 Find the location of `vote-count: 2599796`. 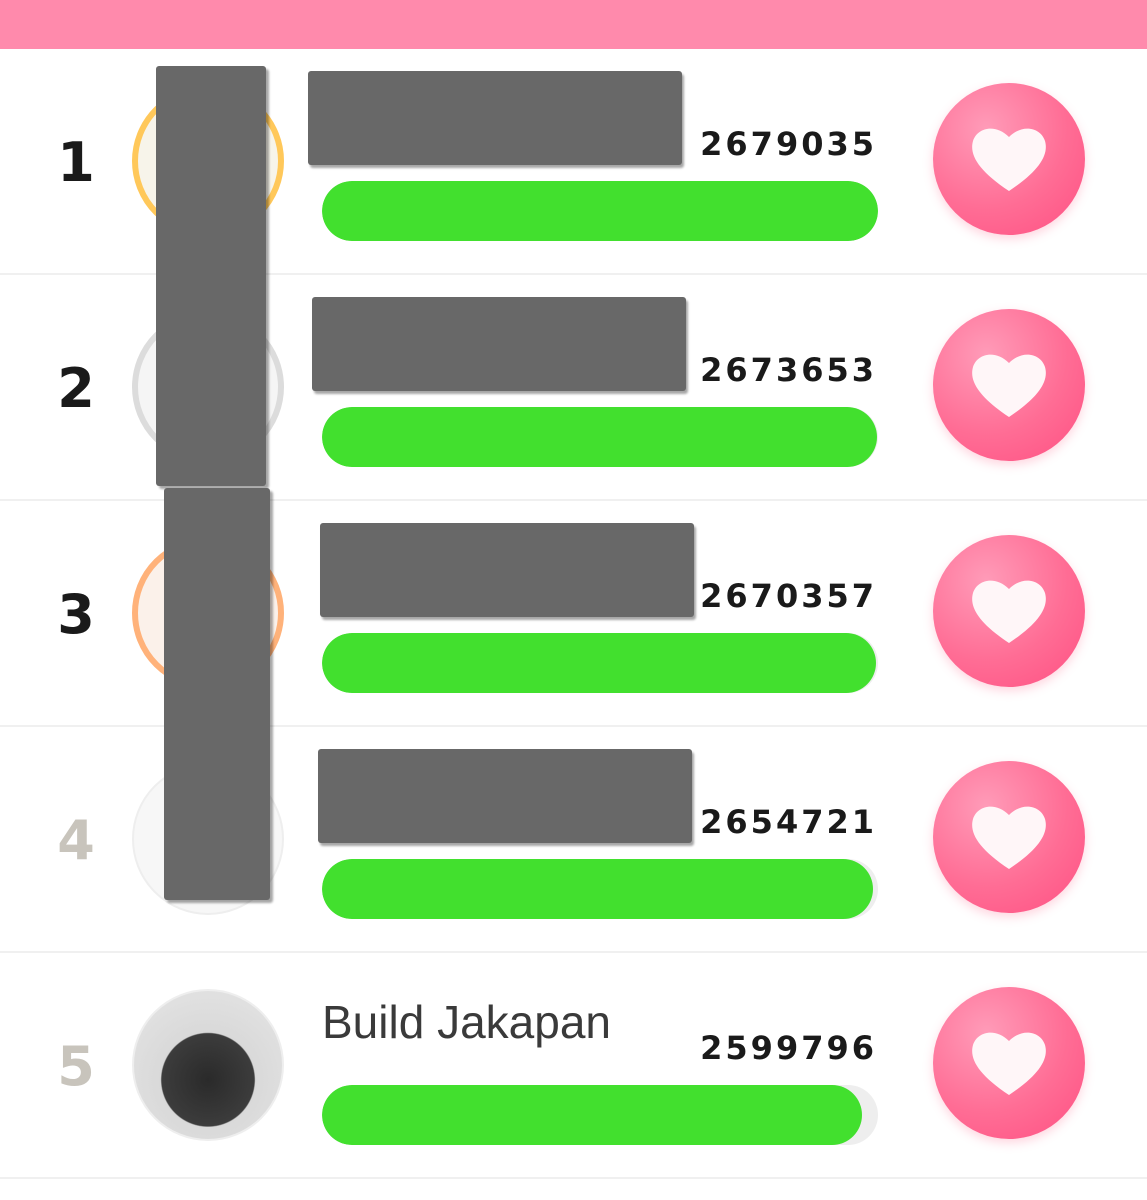

vote-count: 2599796 is located at coordinates (788, 1048).